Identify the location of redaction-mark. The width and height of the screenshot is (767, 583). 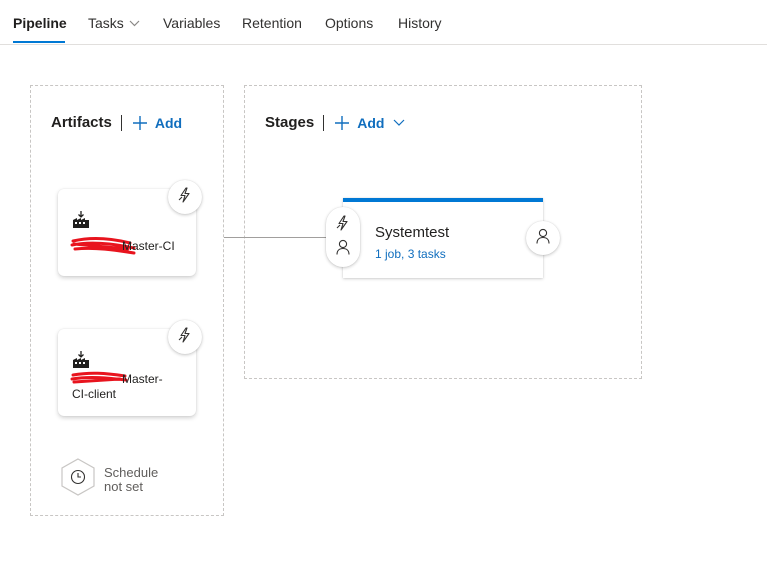
(99, 377).